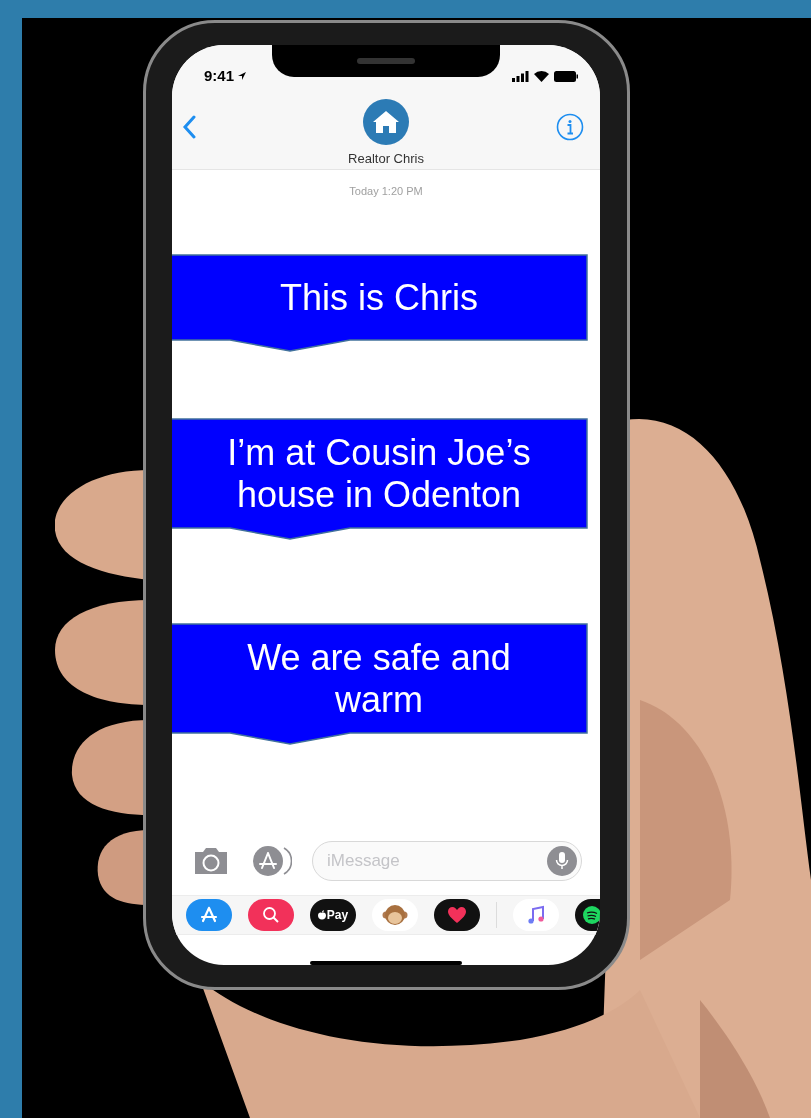 The image size is (811, 1118). Describe the element at coordinates (536, 914) in the screenshot. I see `music-note-icon` at that location.